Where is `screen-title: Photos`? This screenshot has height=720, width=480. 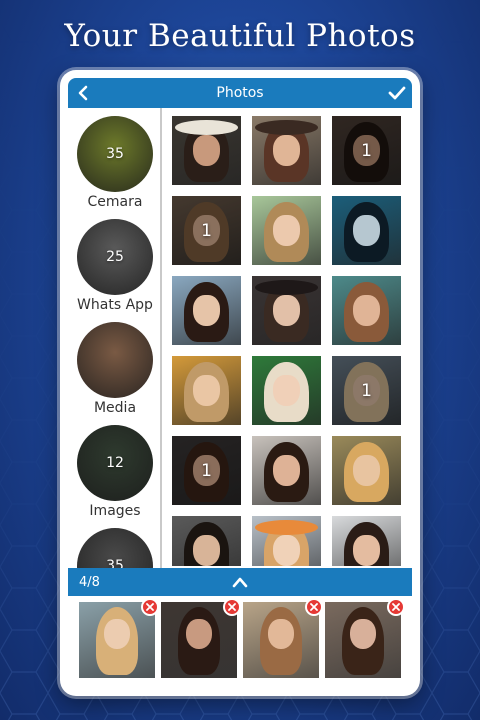
screen-title: Photos is located at coordinates (240, 93).